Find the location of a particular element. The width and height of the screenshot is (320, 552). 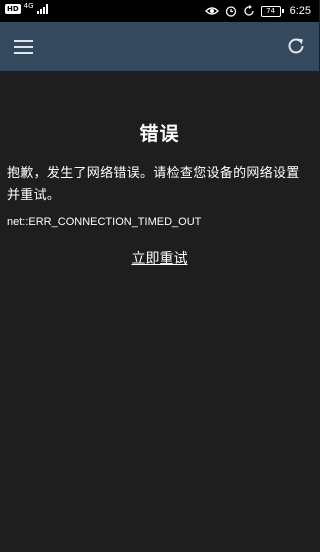

refresh-icon is located at coordinates (296, 46).